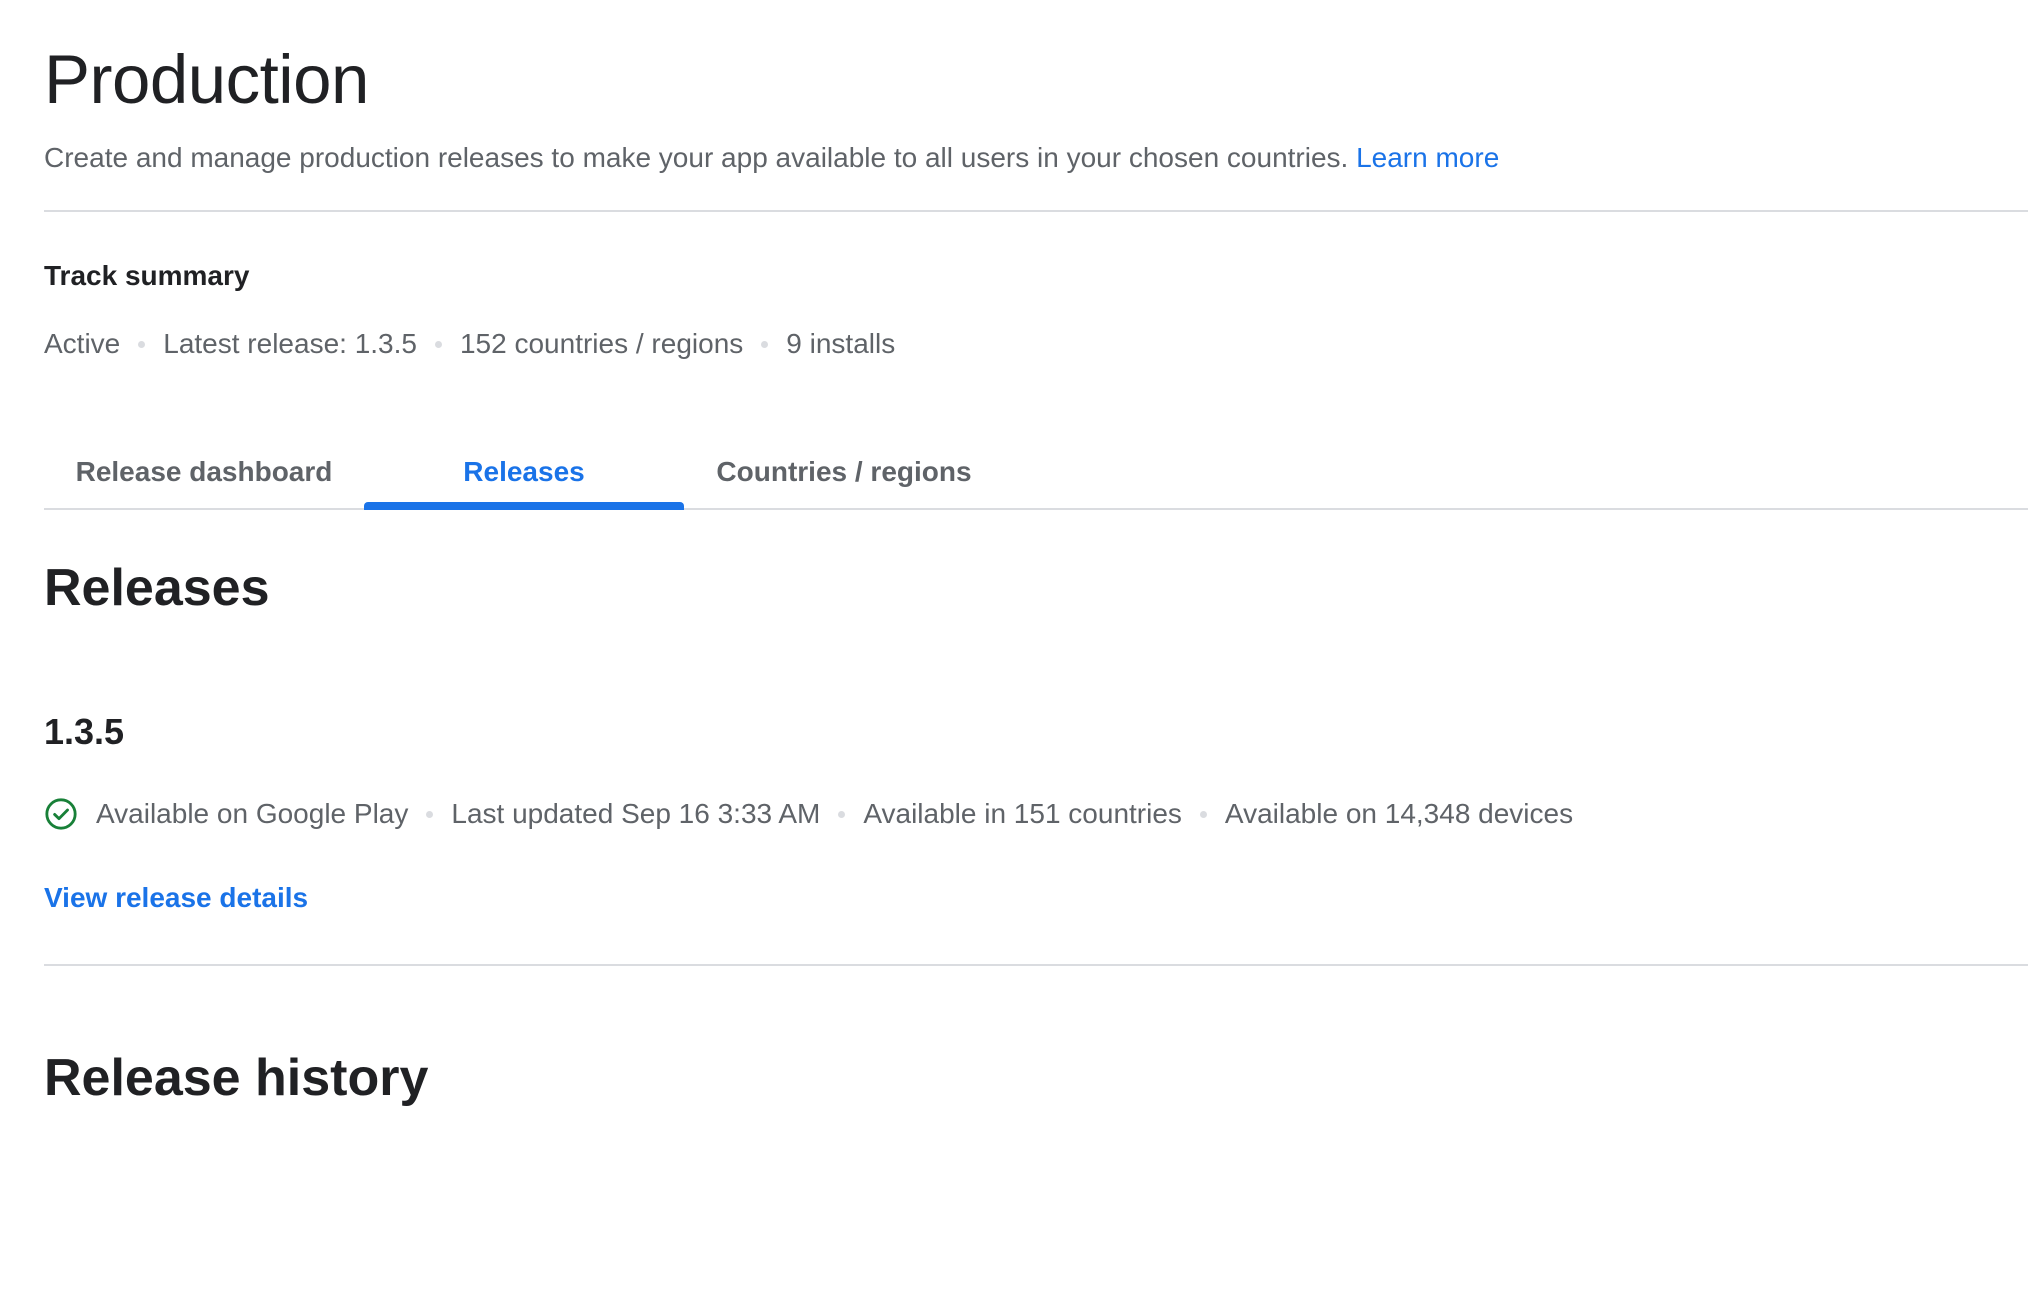 The width and height of the screenshot is (2028, 1308). Describe the element at coordinates (1022, 813) in the screenshot. I see `release-countries: Available in 151 countries` at that location.